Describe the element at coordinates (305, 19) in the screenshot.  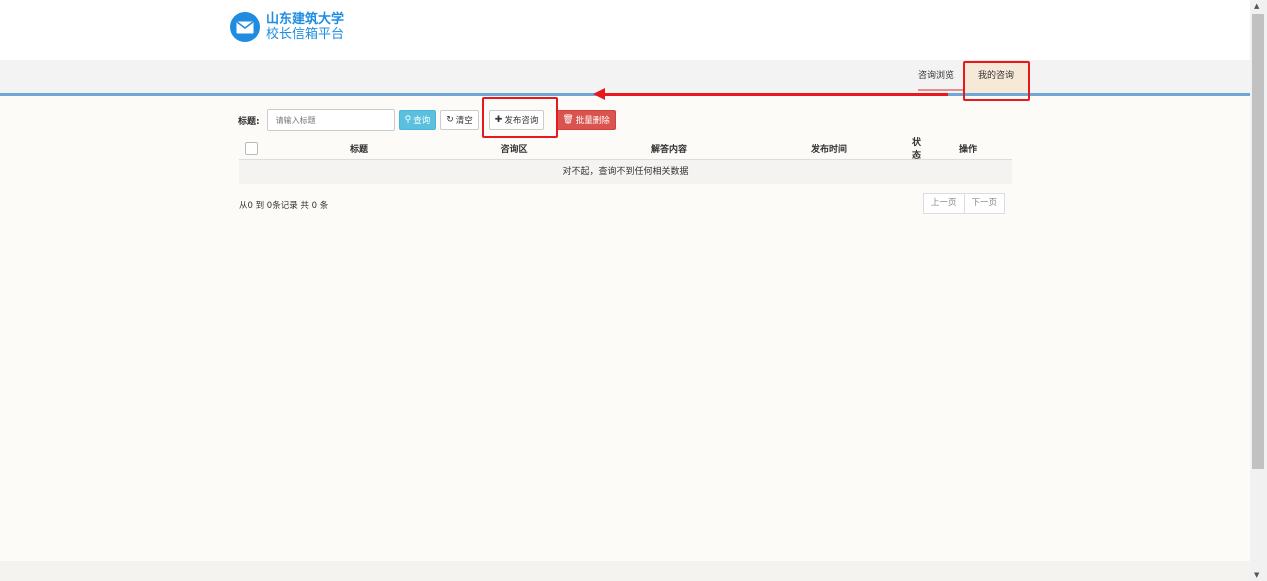
I see `logo-title: 山东建筑大学` at that location.